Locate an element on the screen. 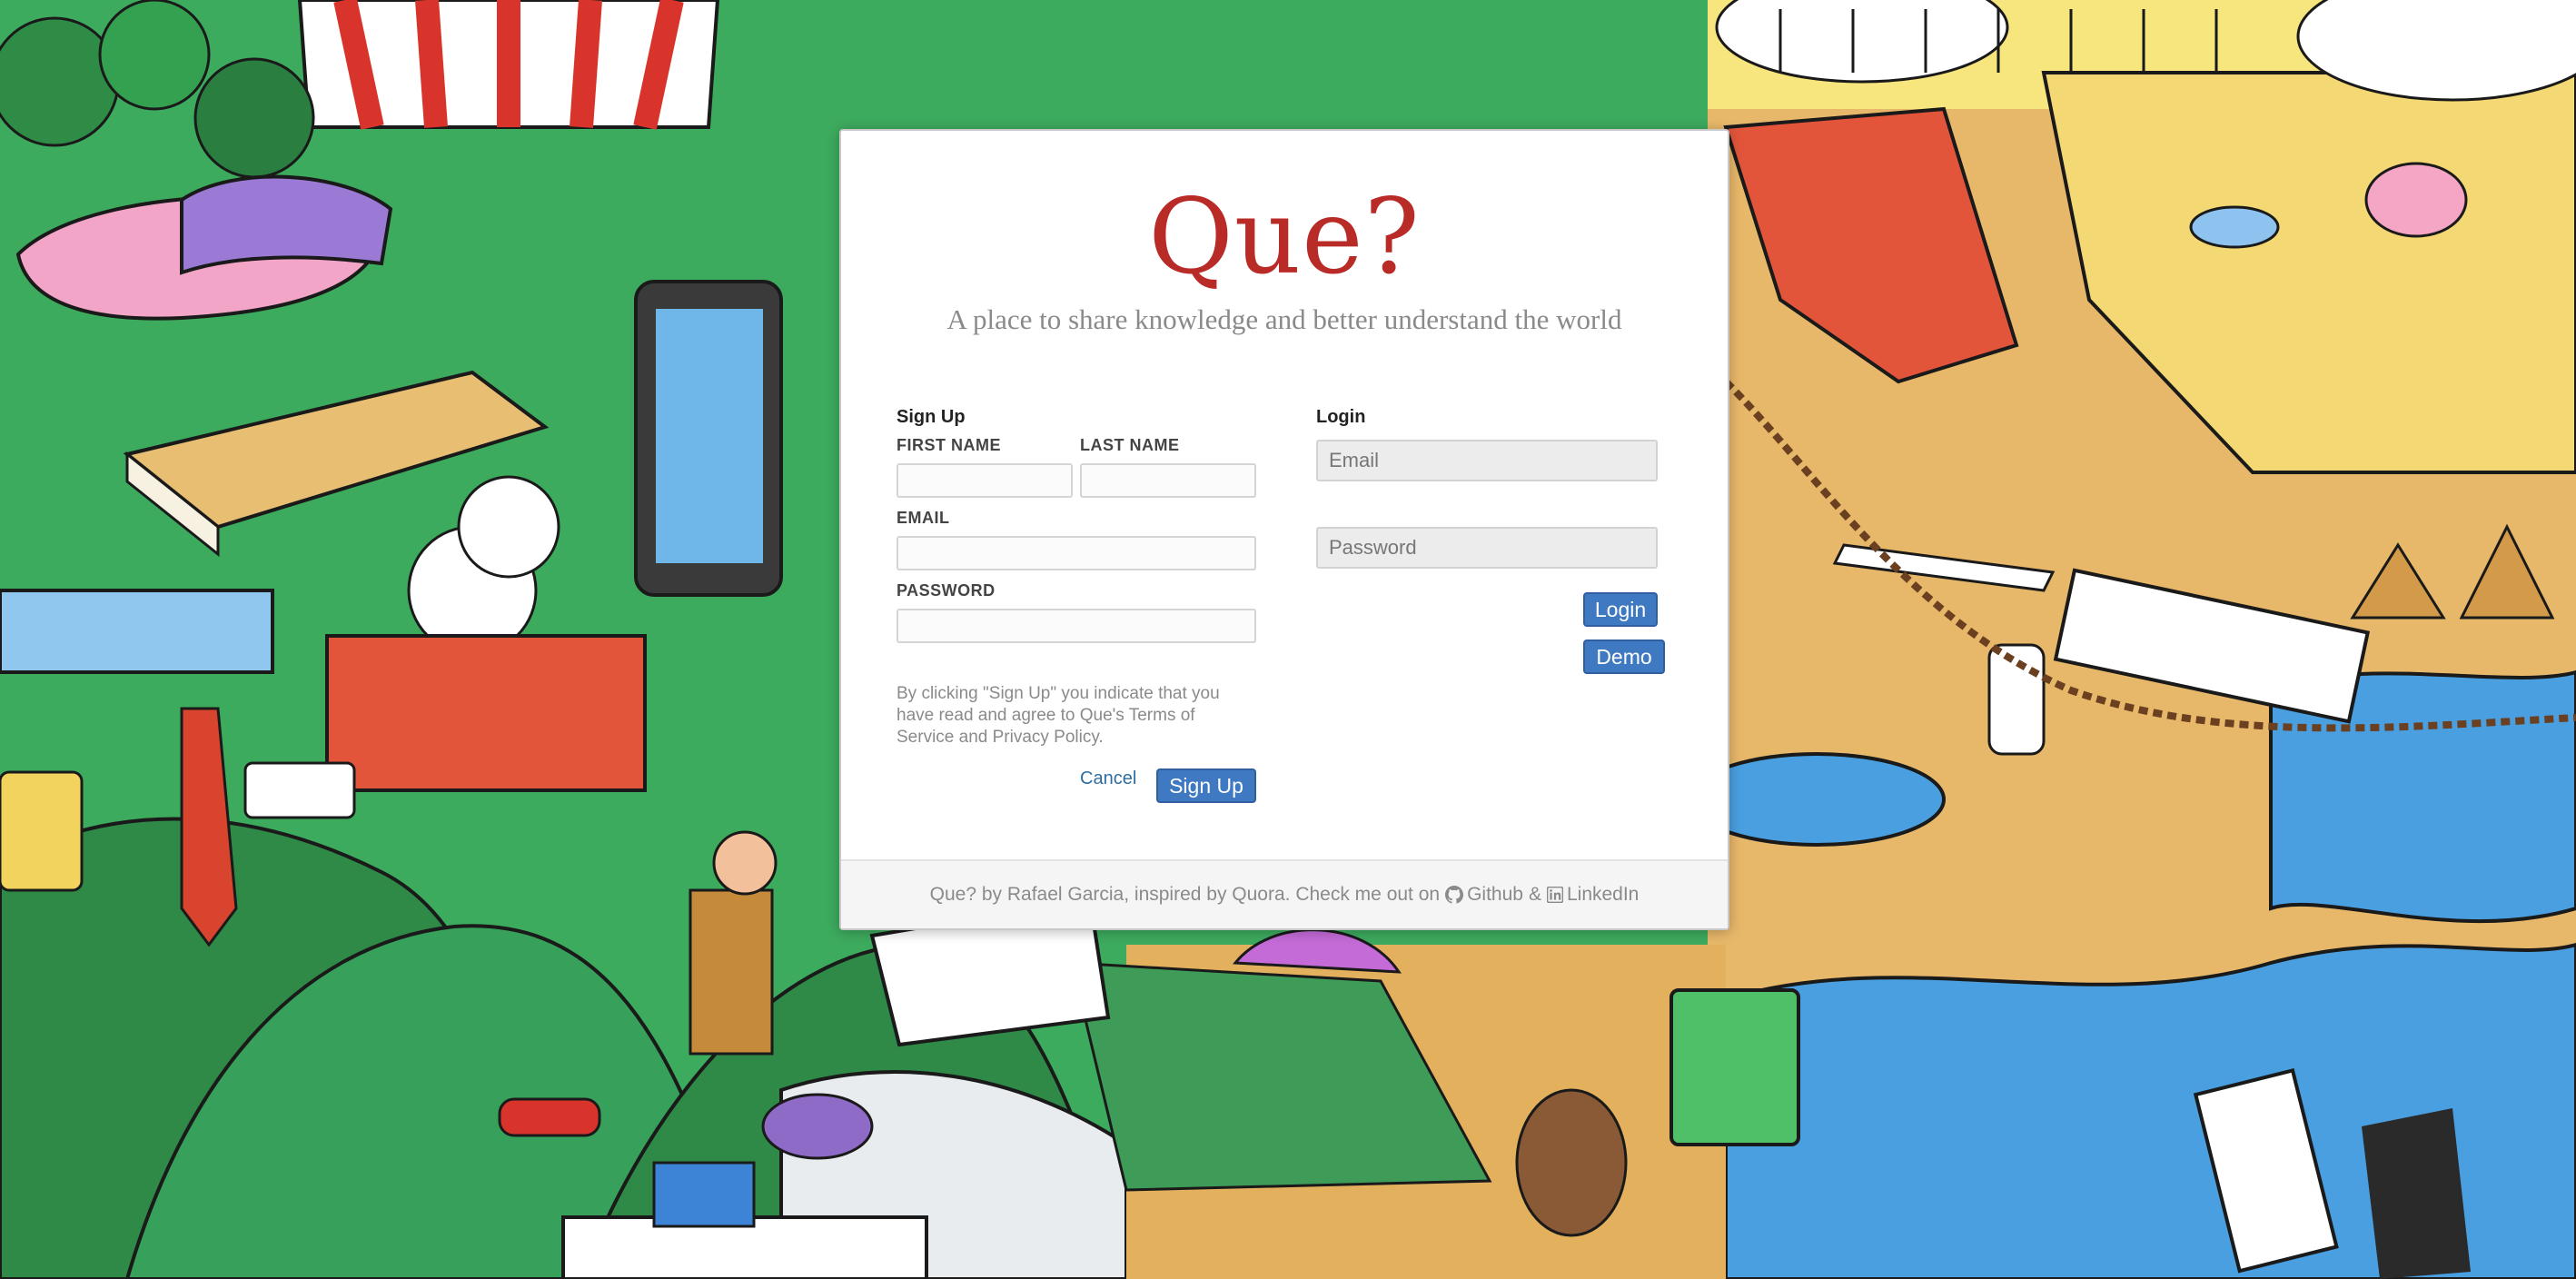 The height and width of the screenshot is (1279, 2576). signup-title: Sign Up is located at coordinates (931, 417).